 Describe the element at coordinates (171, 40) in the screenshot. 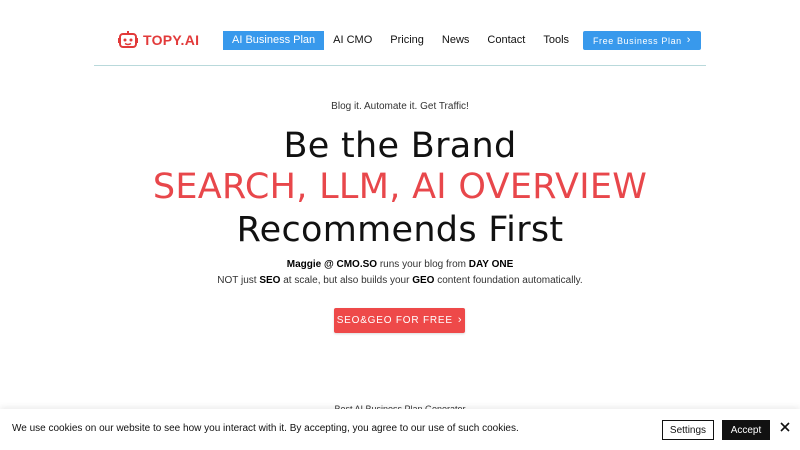

I see `logo-text: TOPY.AI` at that location.